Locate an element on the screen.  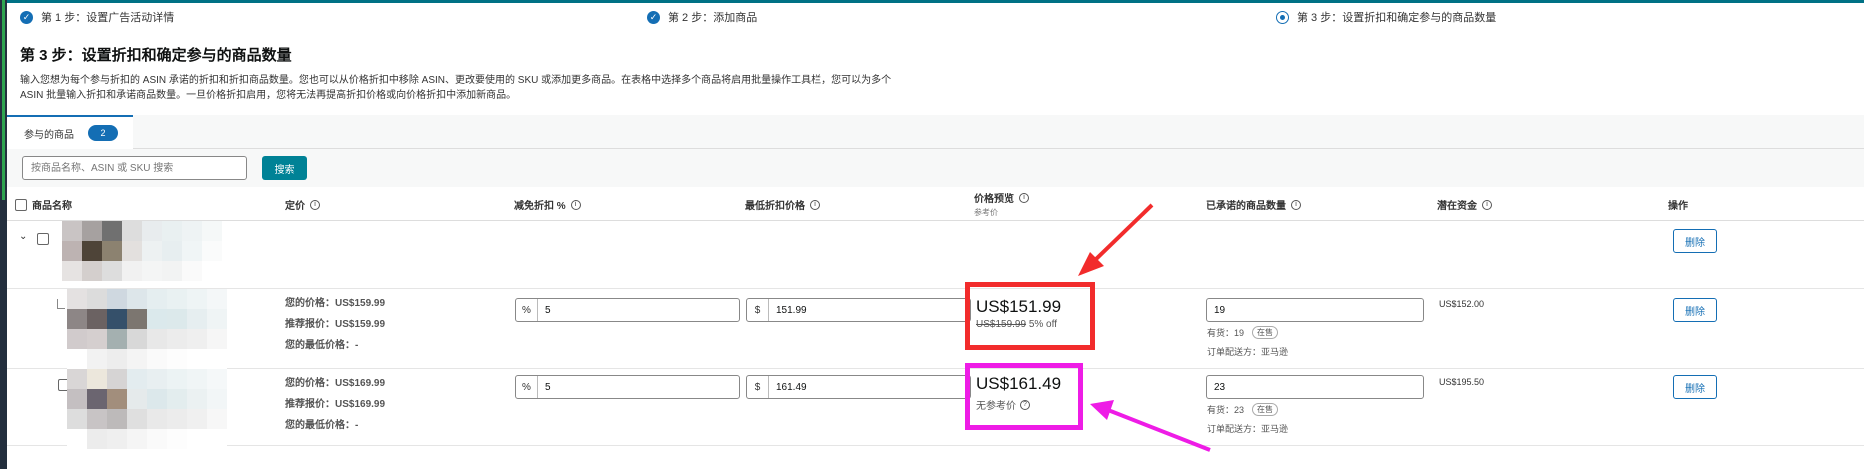
left-sidebar-strip is located at coordinates (3, 234).